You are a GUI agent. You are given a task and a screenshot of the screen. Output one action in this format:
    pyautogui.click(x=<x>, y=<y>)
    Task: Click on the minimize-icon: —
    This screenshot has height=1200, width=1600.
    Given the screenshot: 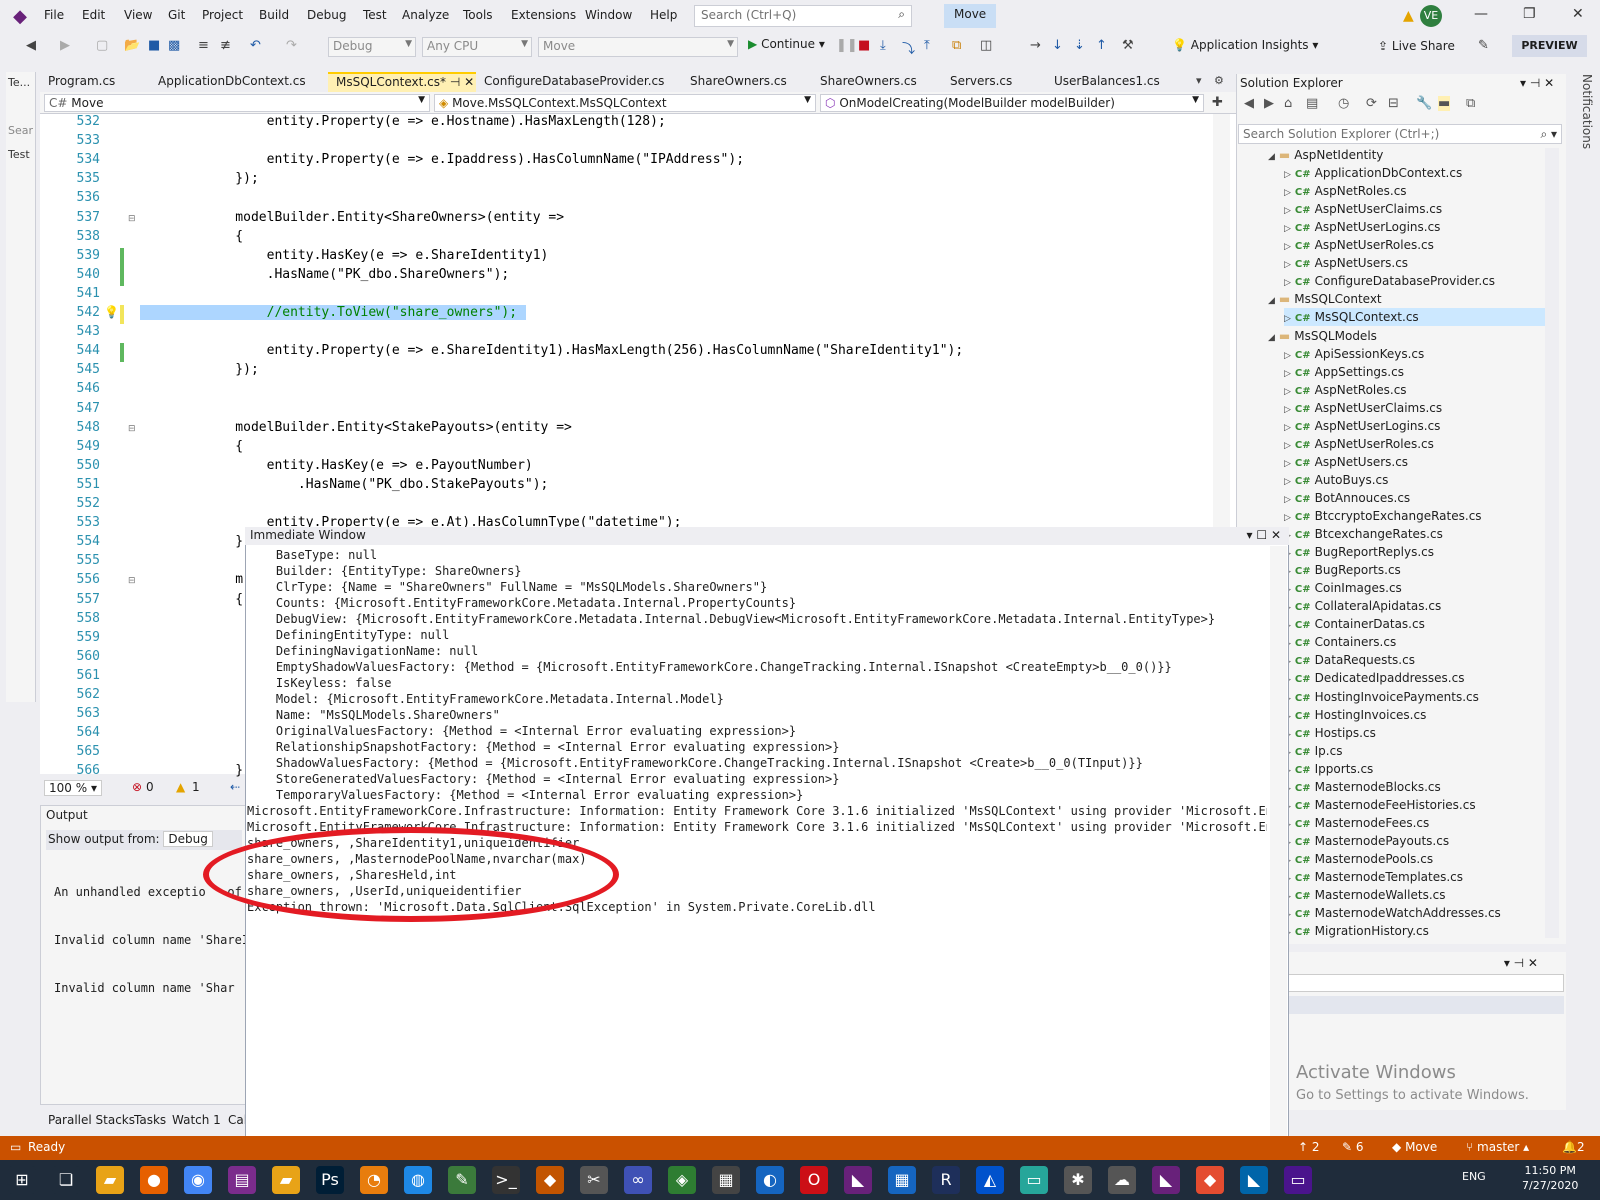 What is the action you would take?
    pyautogui.click(x=1481, y=14)
    